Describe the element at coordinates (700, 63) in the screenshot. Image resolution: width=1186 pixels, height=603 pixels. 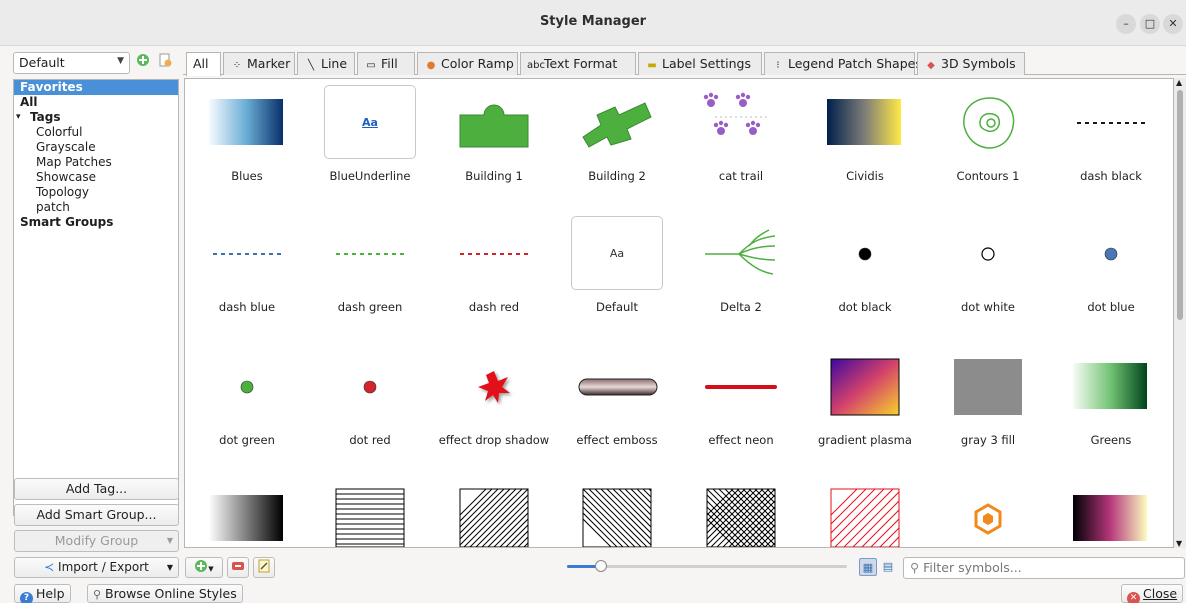
I see `tab-label-settings: ▬ Label Settings` at that location.